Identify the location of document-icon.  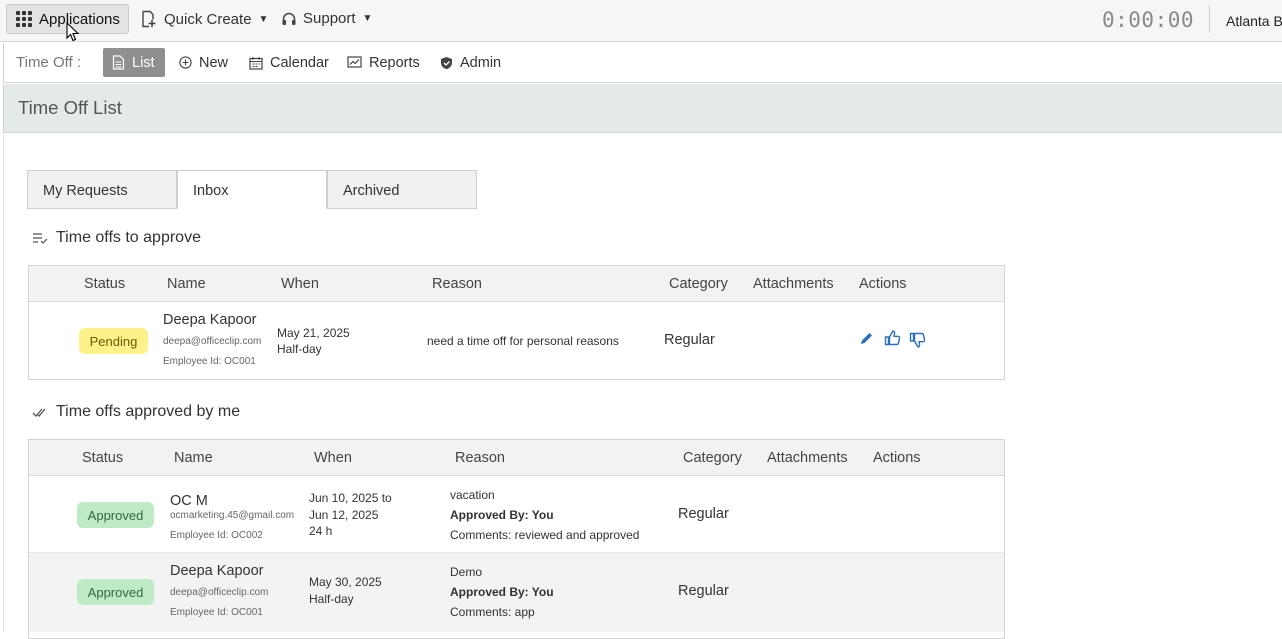
(118, 62).